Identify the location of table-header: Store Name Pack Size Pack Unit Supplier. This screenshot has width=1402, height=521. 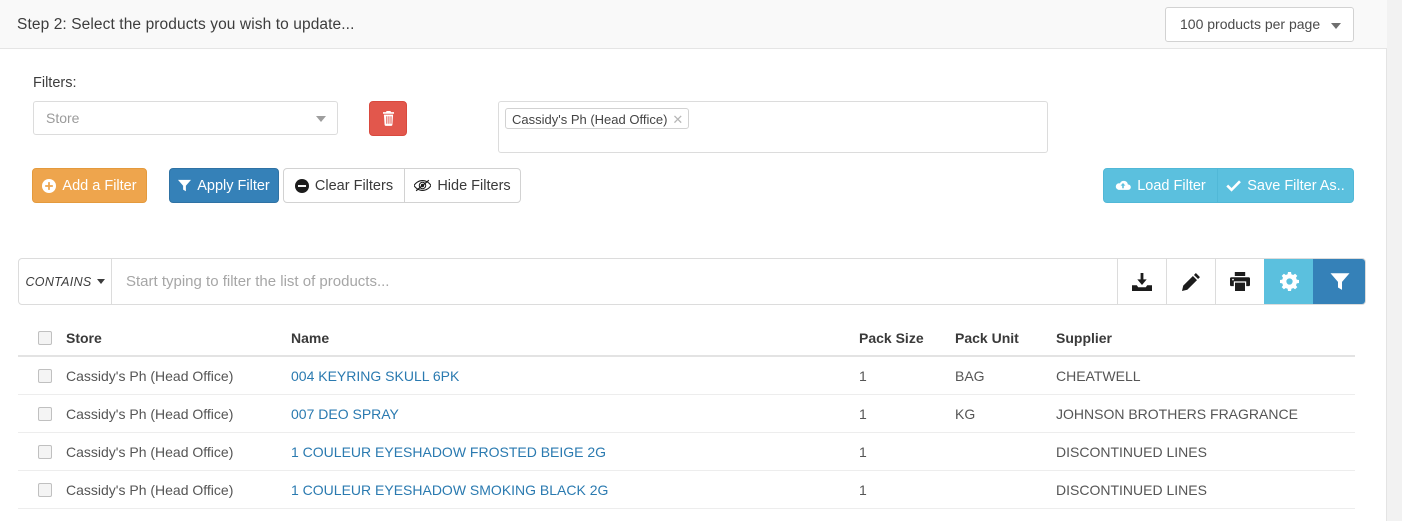
(686, 338).